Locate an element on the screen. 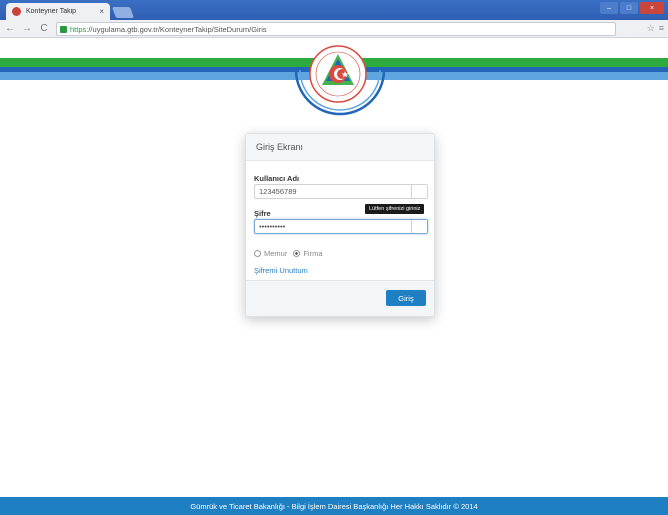 The height and width of the screenshot is (515, 668). browser-tab: Konteyner Takip × is located at coordinates (58, 11).